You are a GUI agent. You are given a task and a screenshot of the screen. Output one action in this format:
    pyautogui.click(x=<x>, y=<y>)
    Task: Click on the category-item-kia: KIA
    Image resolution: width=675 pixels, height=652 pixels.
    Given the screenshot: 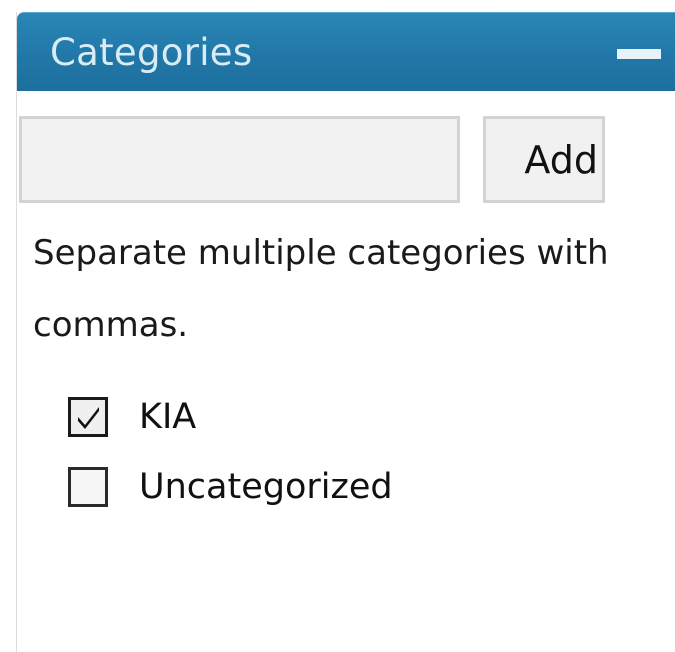 What is the action you would take?
    pyautogui.click(x=230, y=417)
    